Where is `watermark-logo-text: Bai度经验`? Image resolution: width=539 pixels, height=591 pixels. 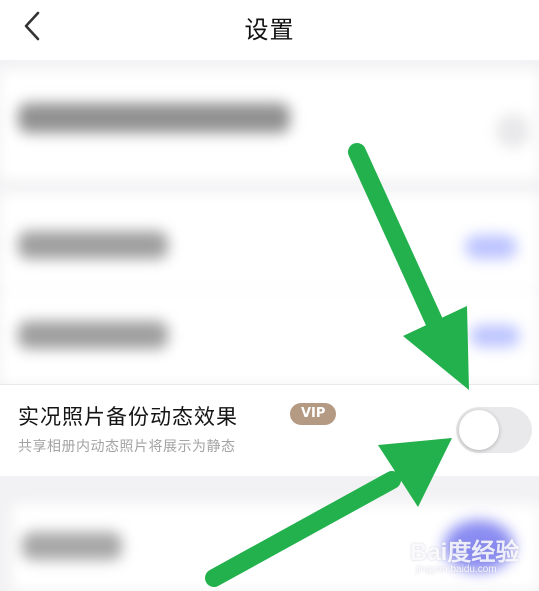 watermark-logo-text: Bai度经验 is located at coordinates (465, 552).